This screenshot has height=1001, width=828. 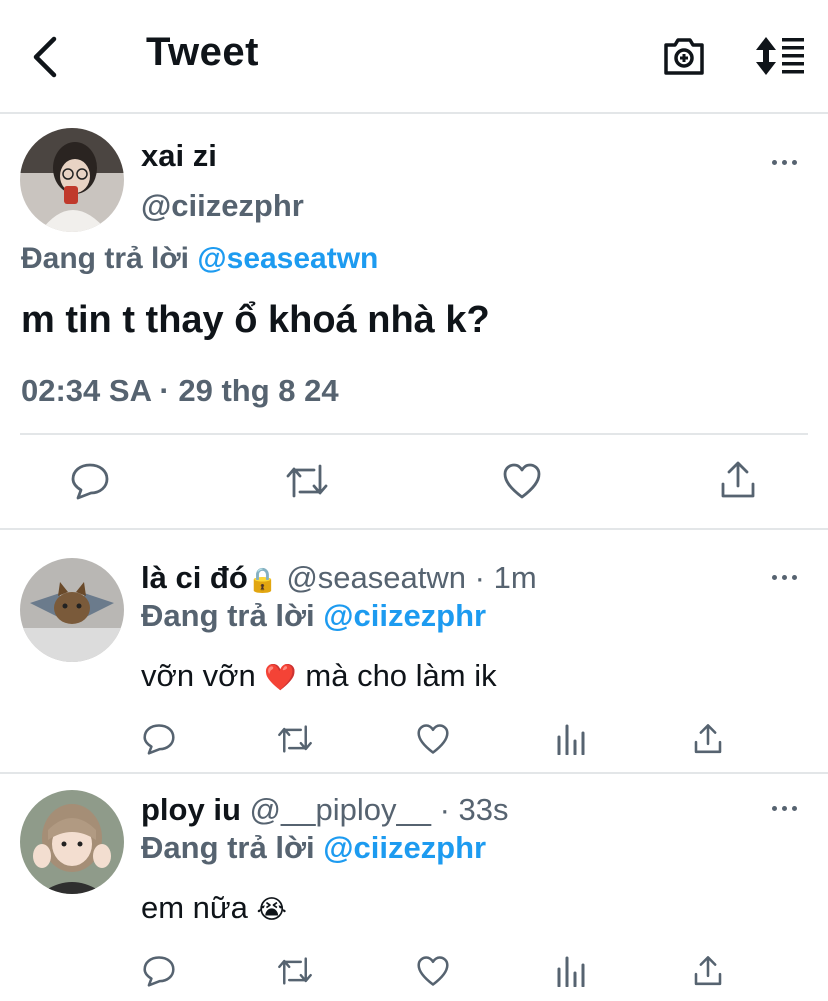 I want to click on avatar-girl-icon, so click(x=72, y=842).